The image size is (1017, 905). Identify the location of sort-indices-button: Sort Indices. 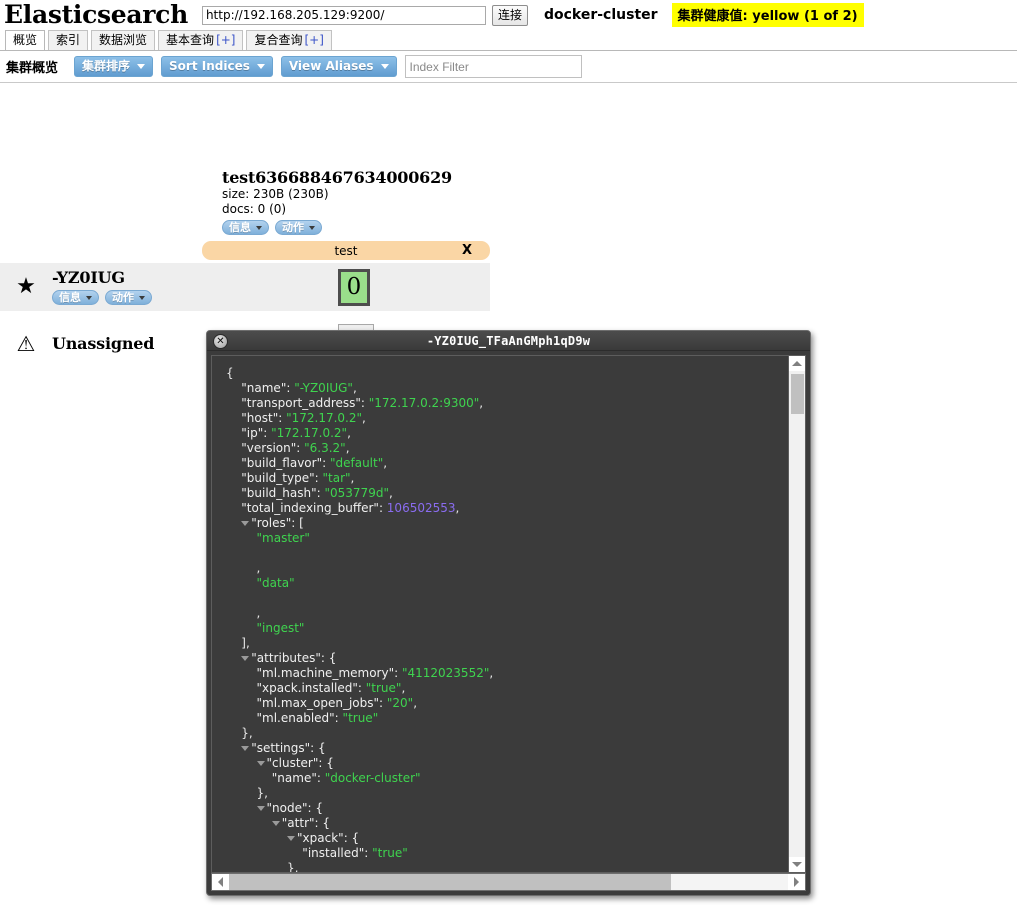
(217, 66).